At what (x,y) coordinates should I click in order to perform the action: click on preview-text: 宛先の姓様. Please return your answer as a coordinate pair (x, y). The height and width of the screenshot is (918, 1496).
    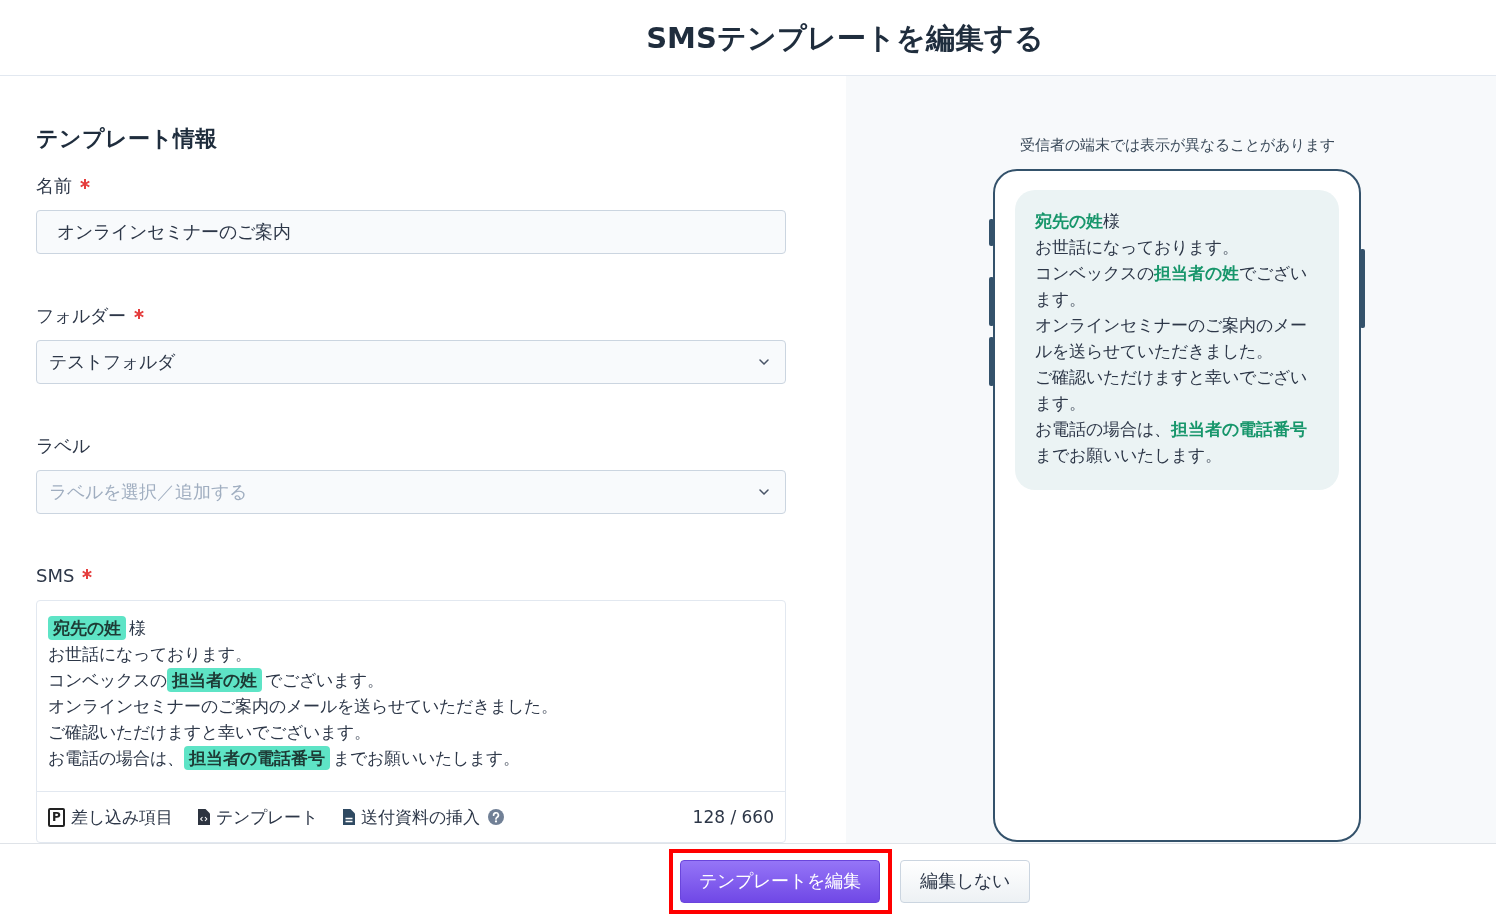
    Looking at the image, I should click on (1078, 221).